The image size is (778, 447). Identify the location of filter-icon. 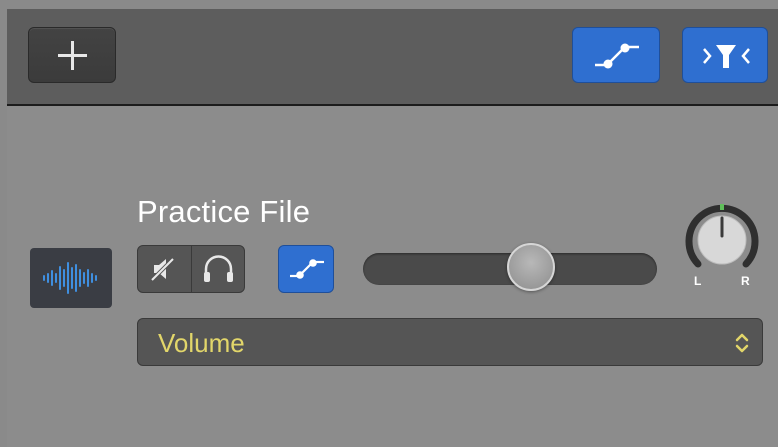
(726, 56).